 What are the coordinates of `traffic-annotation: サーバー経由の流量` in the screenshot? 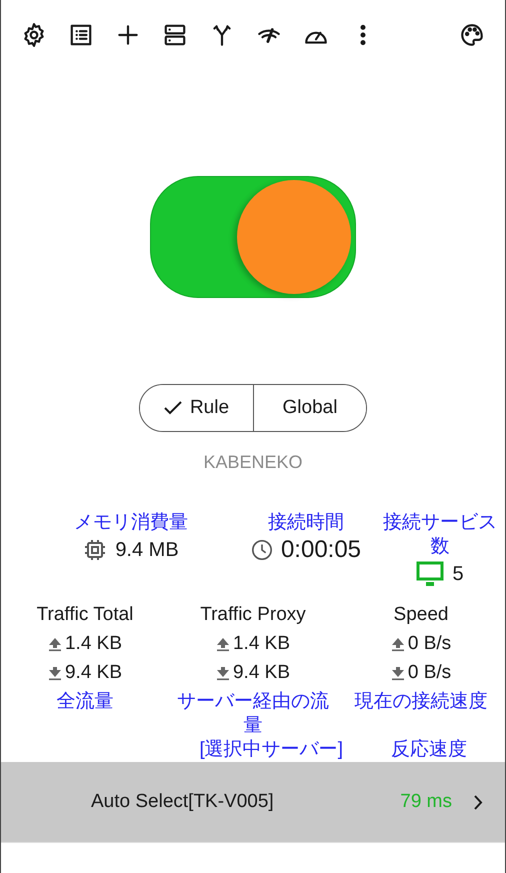 It's located at (253, 714).